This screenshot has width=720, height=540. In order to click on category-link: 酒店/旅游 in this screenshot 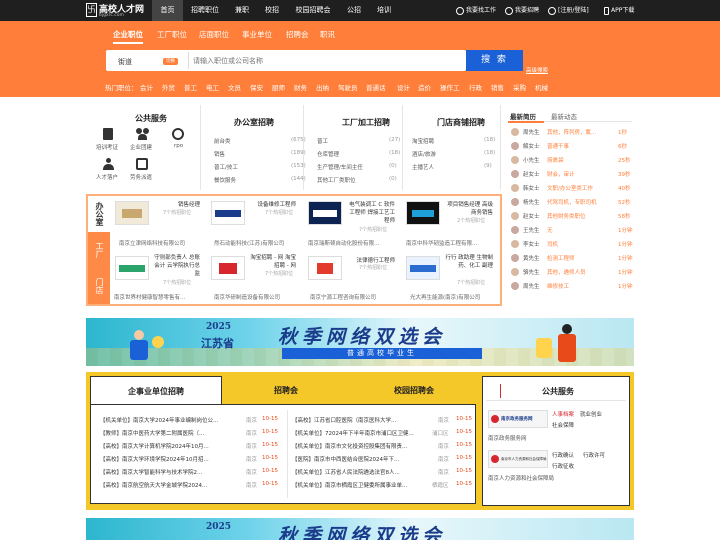, I will do `click(424, 154)`.